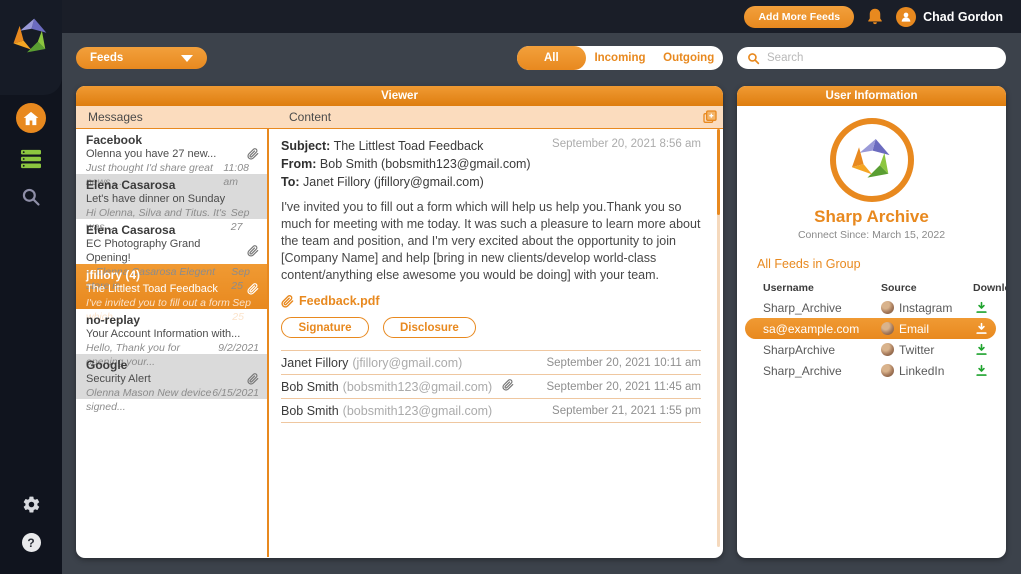  I want to click on add-more-feeds-button: Add More Feeds, so click(799, 16).